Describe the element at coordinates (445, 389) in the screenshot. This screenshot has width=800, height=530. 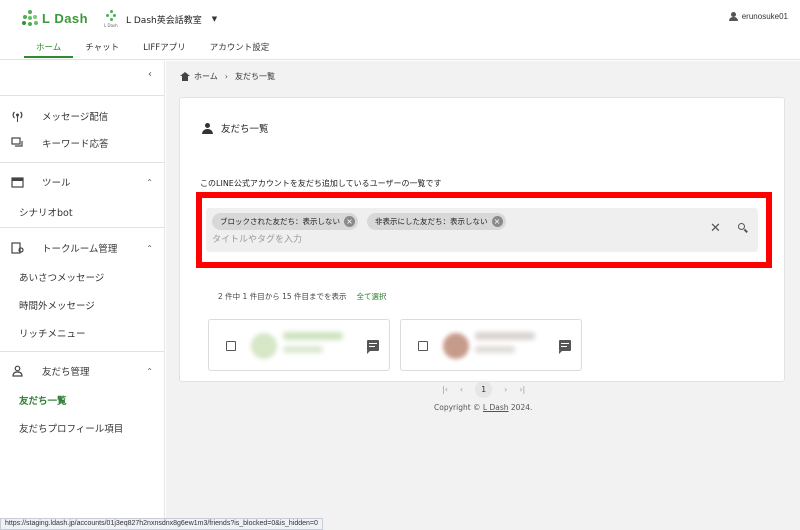
I see `first-page-icon: |‹` at that location.